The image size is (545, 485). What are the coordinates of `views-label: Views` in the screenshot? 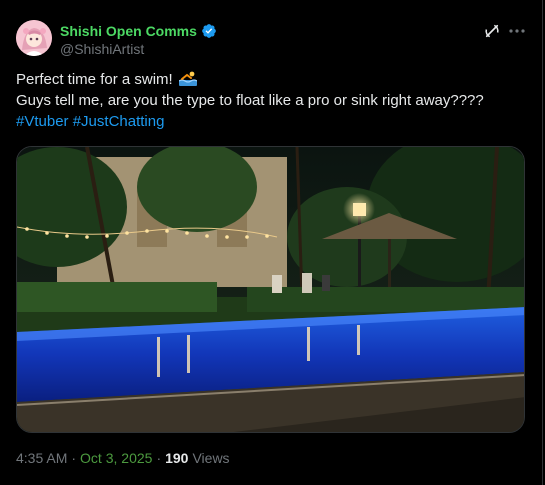 It's located at (211, 458).